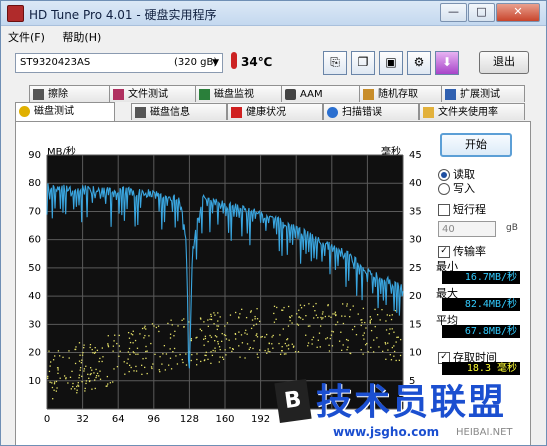  I want to click on window-title: HD Tune Pro 4.01 - 硬盘实用程序, so click(123, 15).